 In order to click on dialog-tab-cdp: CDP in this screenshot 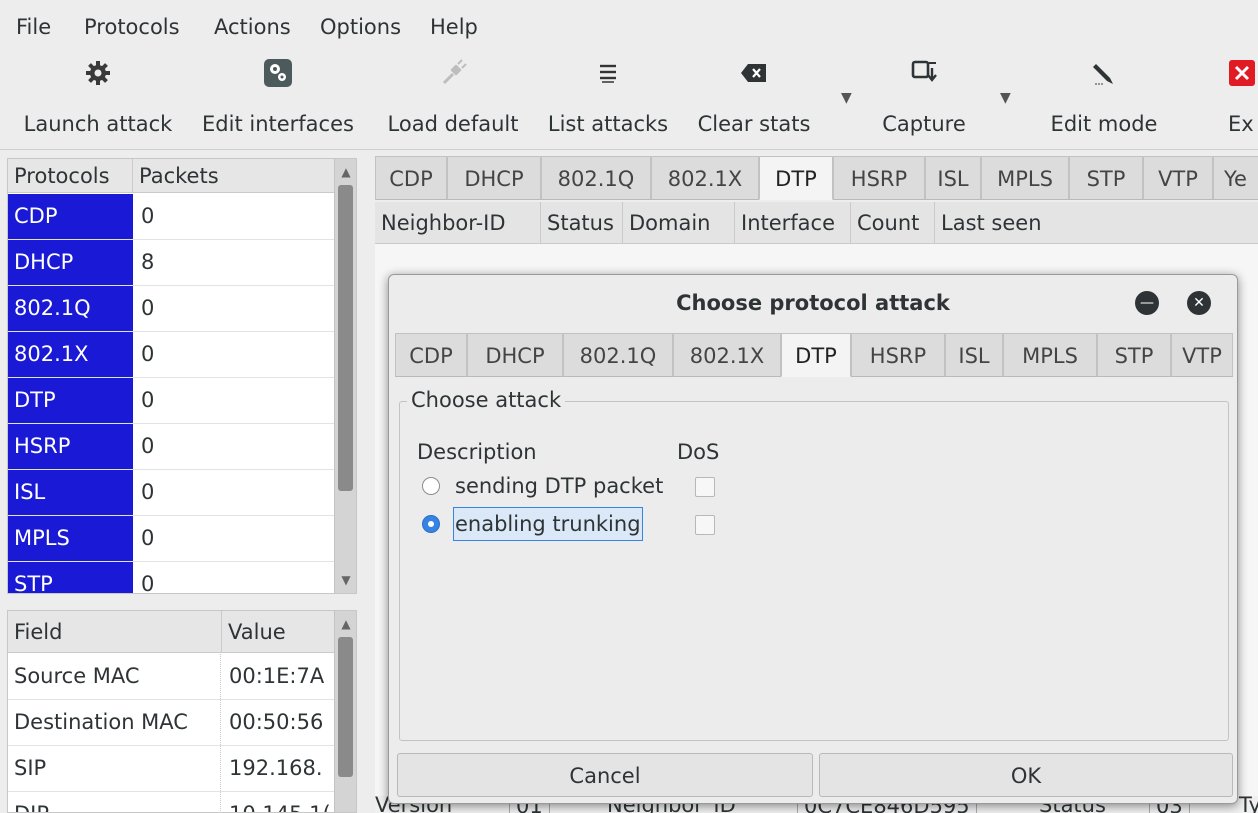, I will do `click(431, 355)`.